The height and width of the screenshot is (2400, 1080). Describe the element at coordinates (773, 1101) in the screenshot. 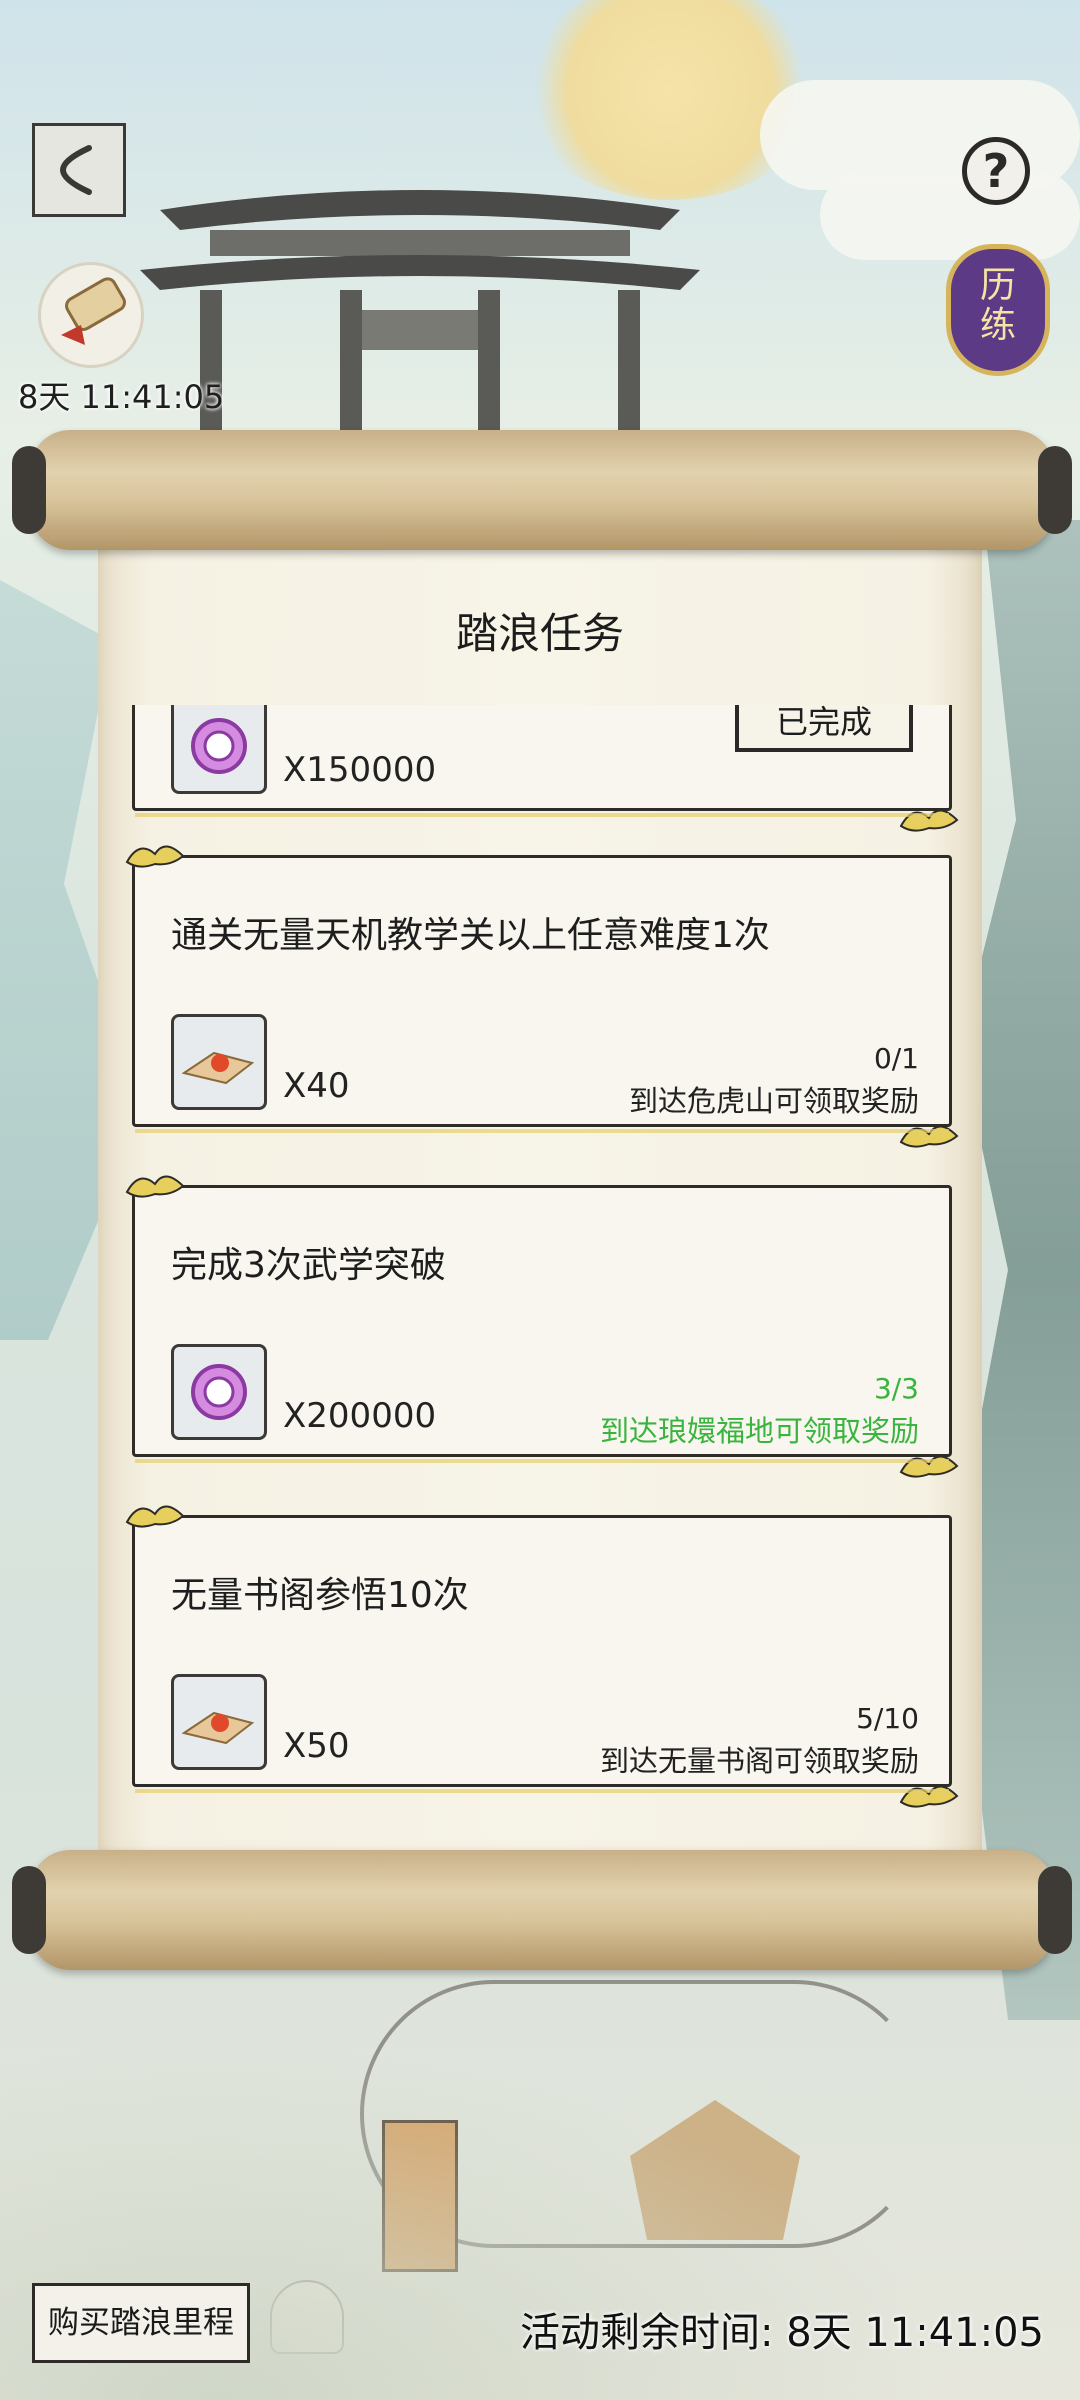

I see `task-status: 到达危虎山可领取奖励` at that location.